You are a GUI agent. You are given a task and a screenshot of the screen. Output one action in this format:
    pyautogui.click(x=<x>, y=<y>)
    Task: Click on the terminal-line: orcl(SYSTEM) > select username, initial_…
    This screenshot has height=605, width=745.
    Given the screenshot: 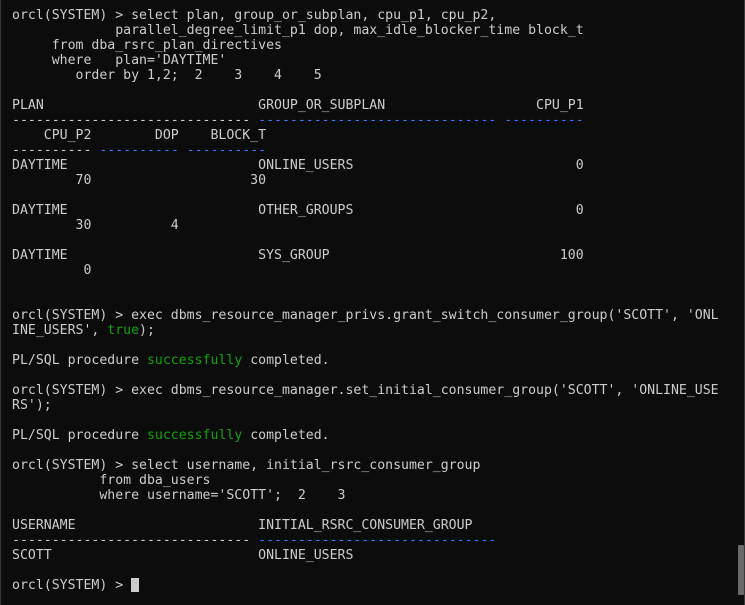 What is the action you would take?
    pyautogui.click(x=378, y=465)
    